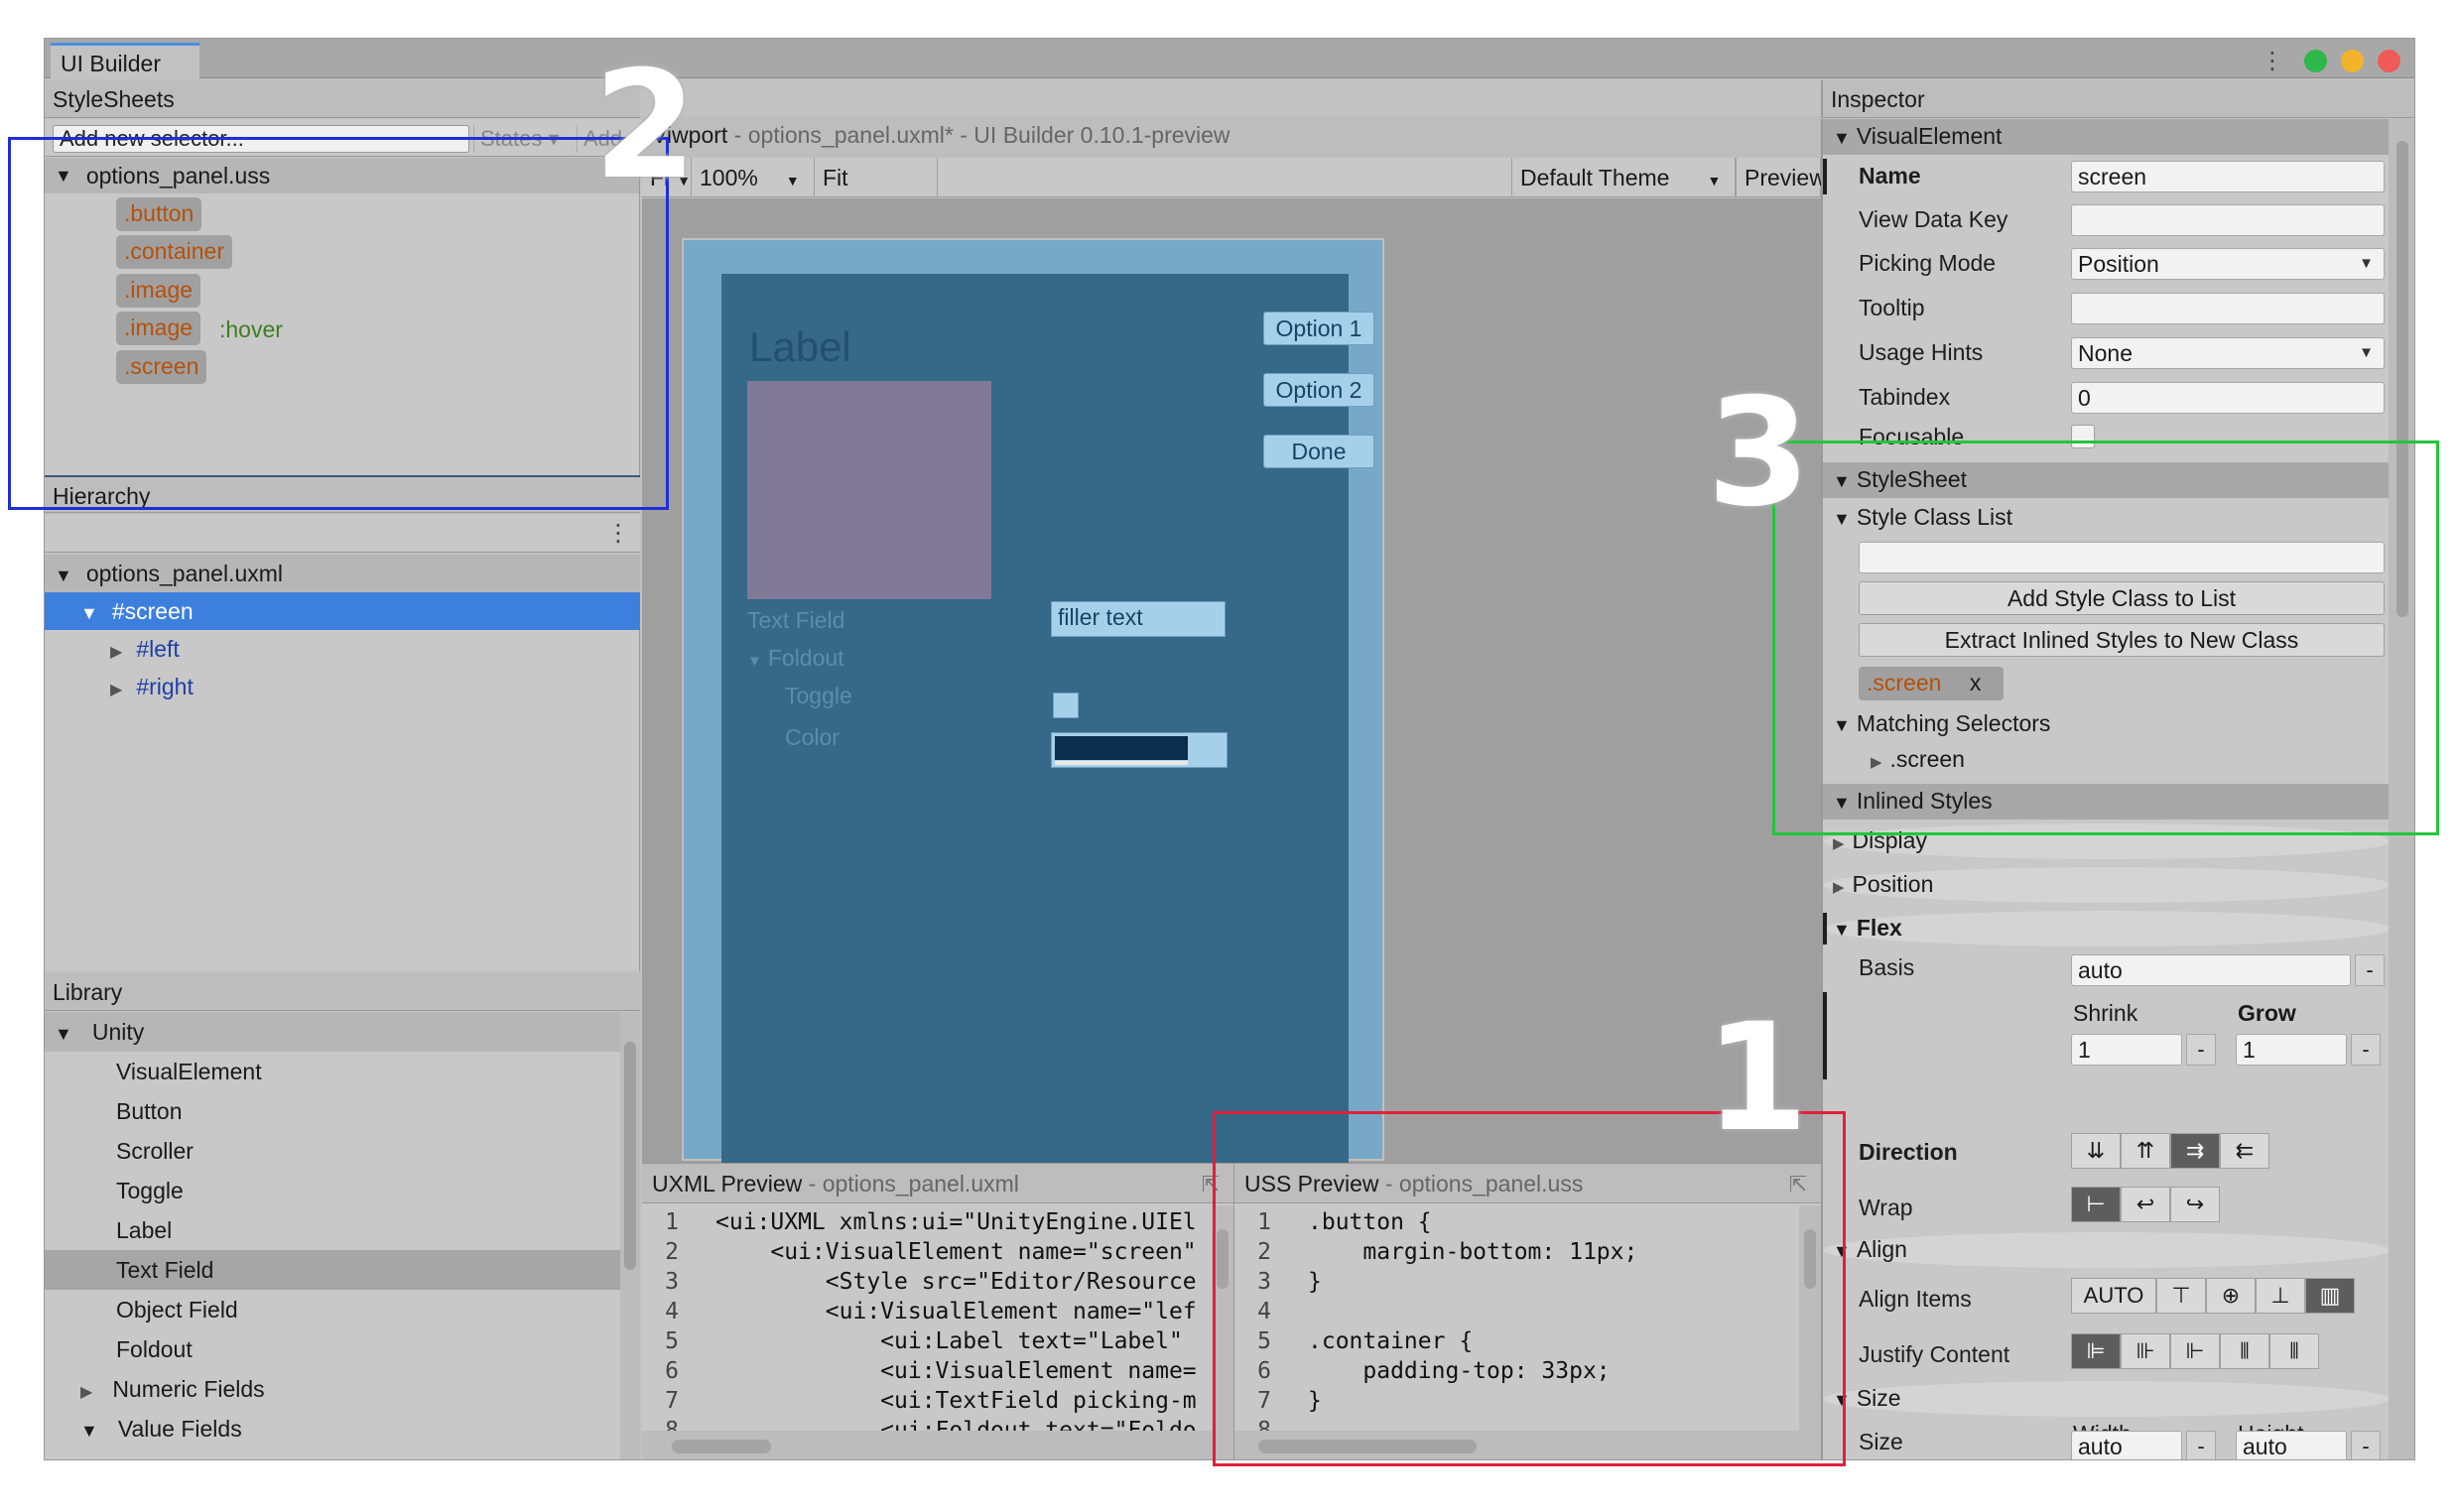 The height and width of the screenshot is (1512, 2459). Describe the element at coordinates (949, 1341) in the screenshot. I see `code-line: <ui:Label text="Label"` at that location.